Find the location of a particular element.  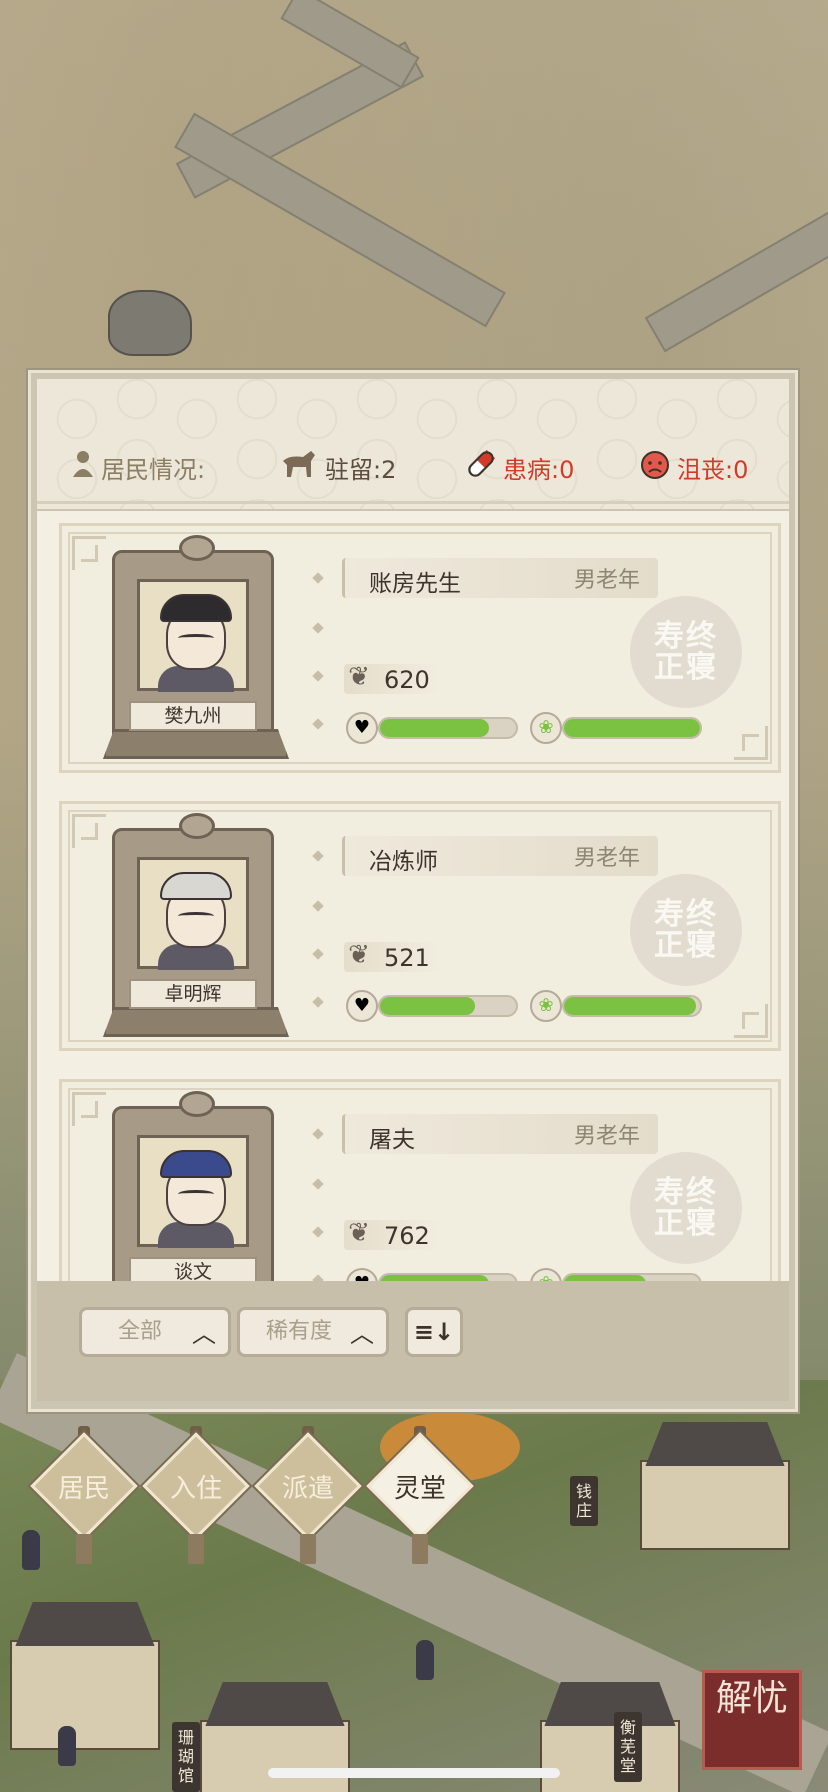

resident-card: 樊九州 账房先生 男老年 ❦ 620 ♥ ❀ 寿终正寝 is located at coordinates (420, 648).